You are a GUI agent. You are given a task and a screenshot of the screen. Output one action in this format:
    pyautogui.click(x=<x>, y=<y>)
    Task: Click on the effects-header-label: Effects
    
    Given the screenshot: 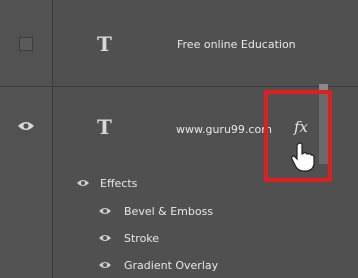 What is the action you would take?
    pyautogui.click(x=119, y=183)
    